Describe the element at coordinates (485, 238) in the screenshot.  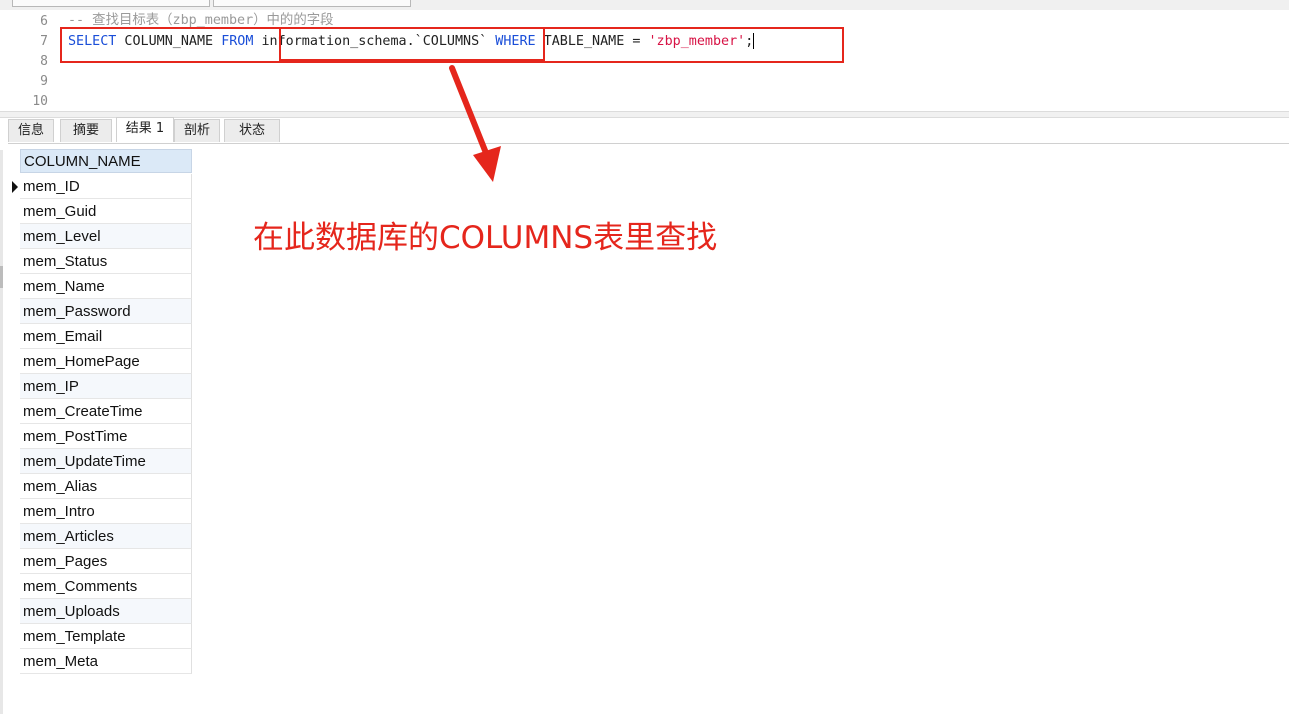
I see `annotation-text: 在此数据库的COLUMNS表里查找` at that location.